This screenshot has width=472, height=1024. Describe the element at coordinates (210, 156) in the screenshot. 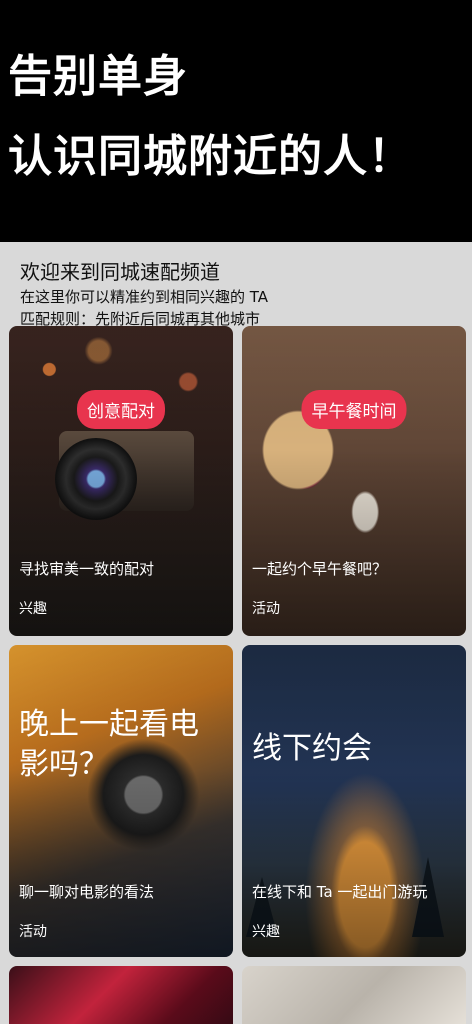

I see `hero-subheadline: 认识同城附近的人！` at that location.